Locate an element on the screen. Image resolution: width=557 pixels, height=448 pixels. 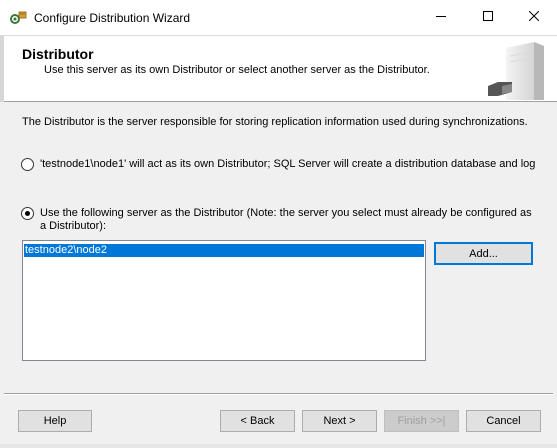
cancel-button: Cancel is located at coordinates (503, 421).